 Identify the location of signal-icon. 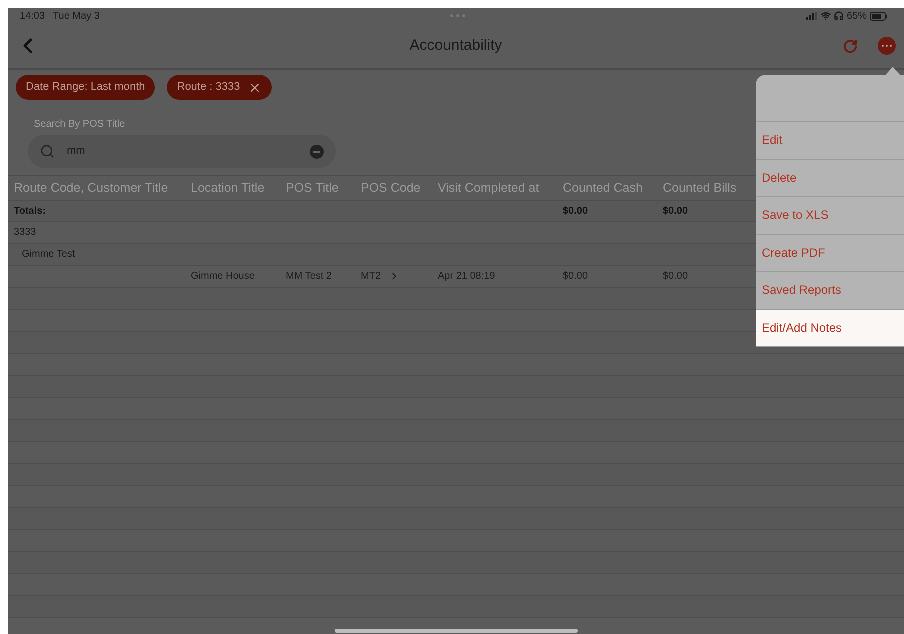
(812, 16).